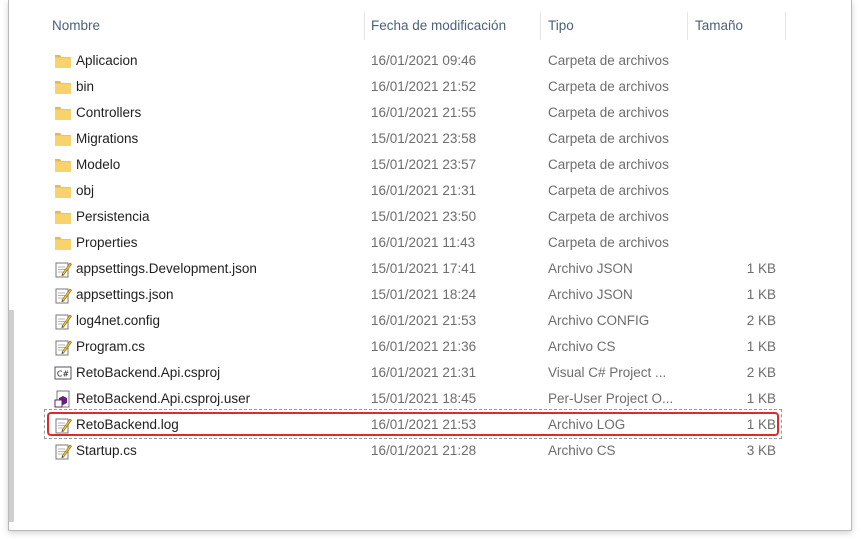 The image size is (861, 539). Describe the element at coordinates (76, 26) in the screenshot. I see `column-header-name: Nombre` at that location.